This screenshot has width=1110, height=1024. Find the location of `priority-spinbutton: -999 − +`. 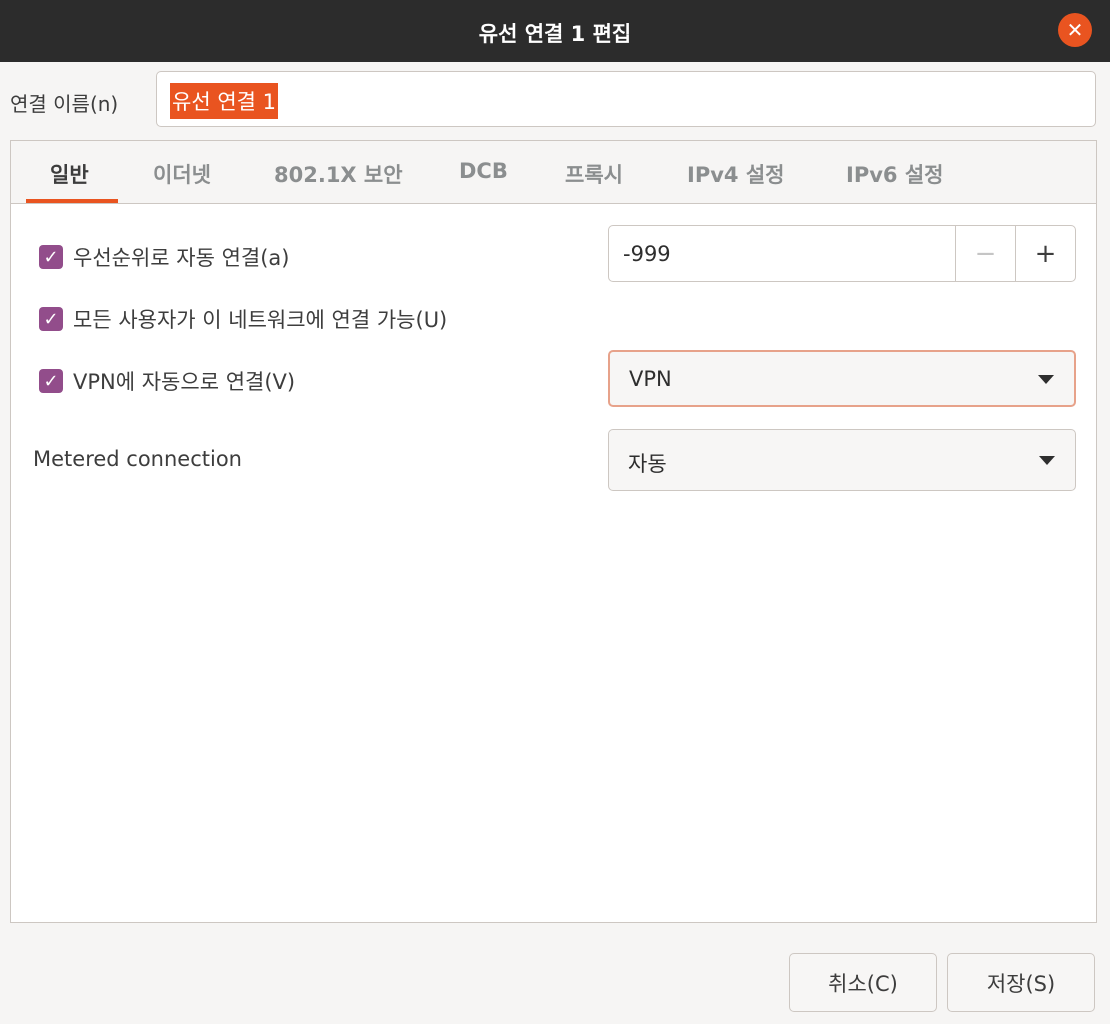

priority-spinbutton: -999 − + is located at coordinates (842, 253).